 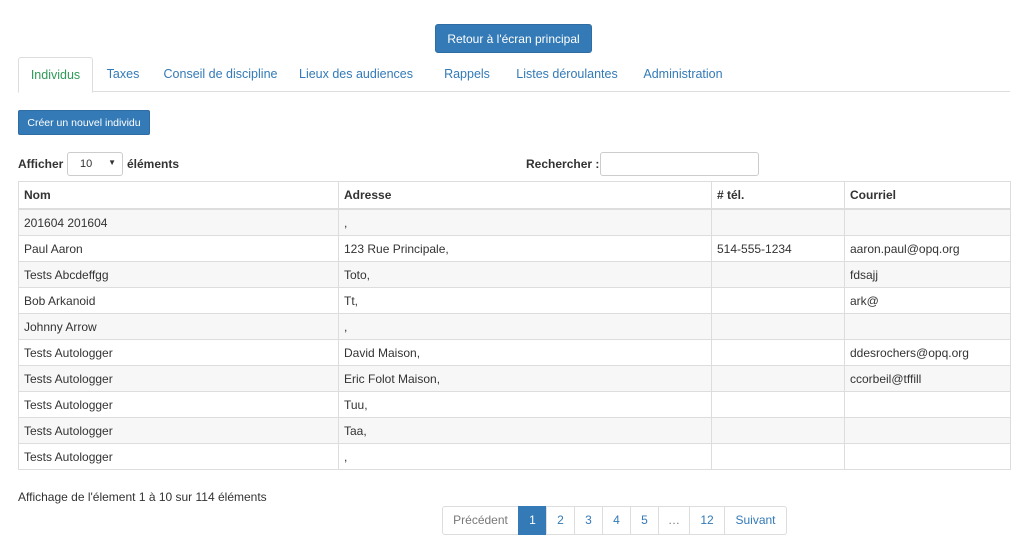 What do you see at coordinates (178, 300) in the screenshot?
I see `cell-nom: Bob Arkanoid` at bounding box center [178, 300].